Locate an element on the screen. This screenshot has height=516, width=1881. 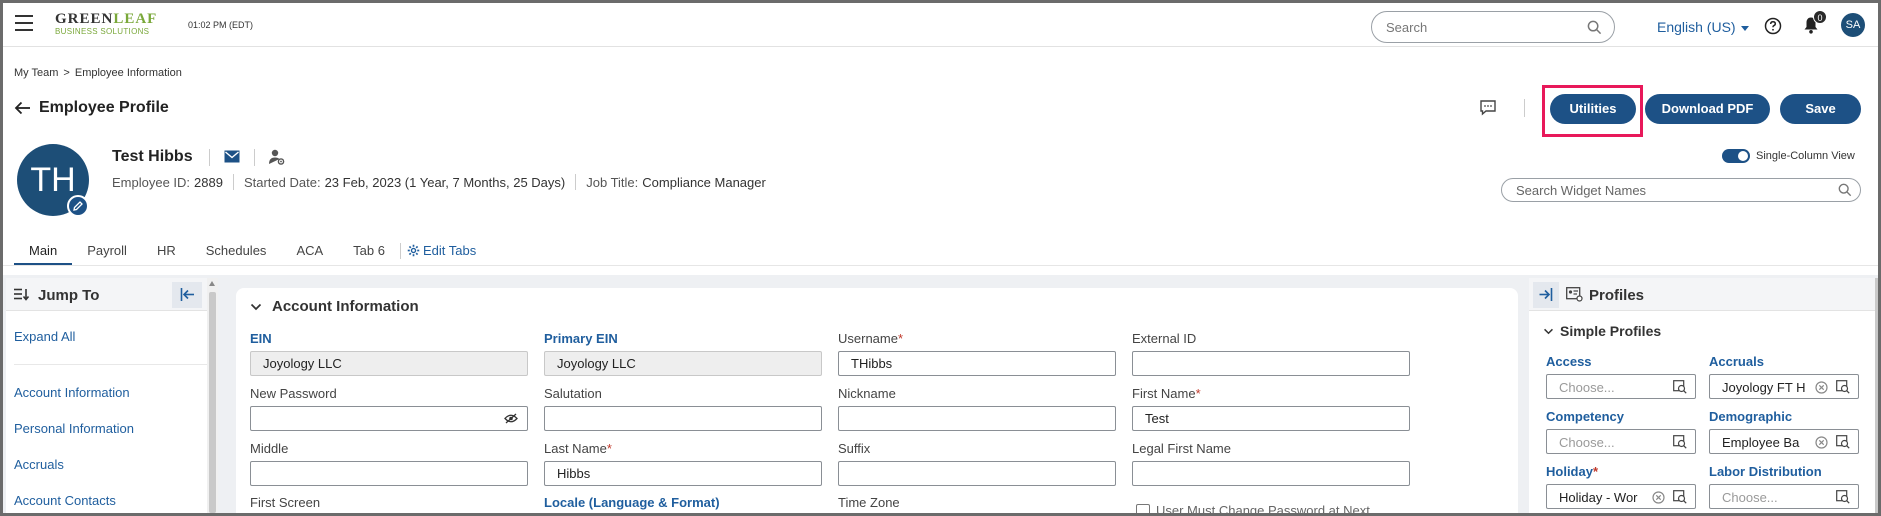
nickname-field is located at coordinates (977, 418).